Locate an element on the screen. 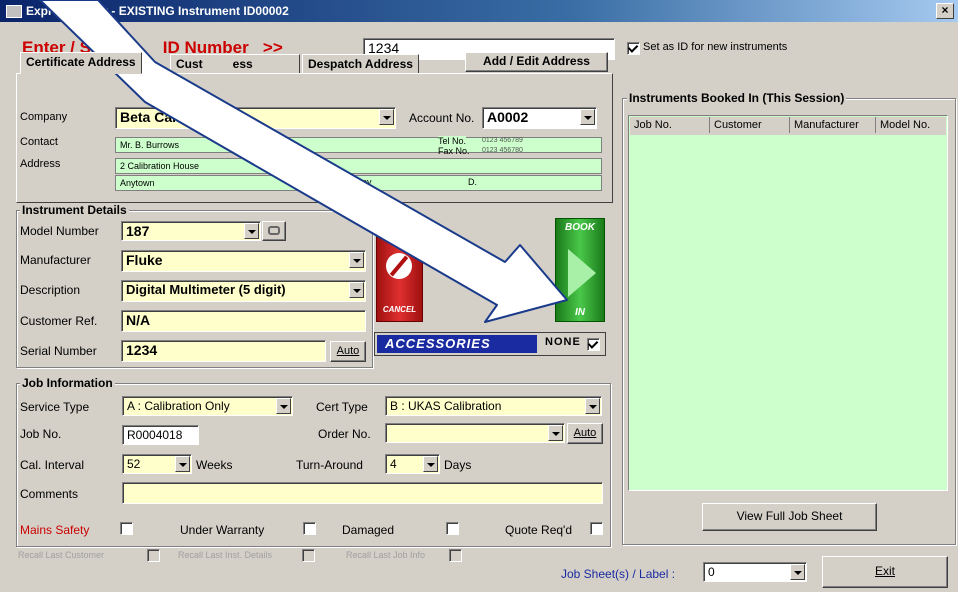 This screenshot has height=592, width=958. address-line1-value: 2 Calibration House is located at coordinates (160, 166).